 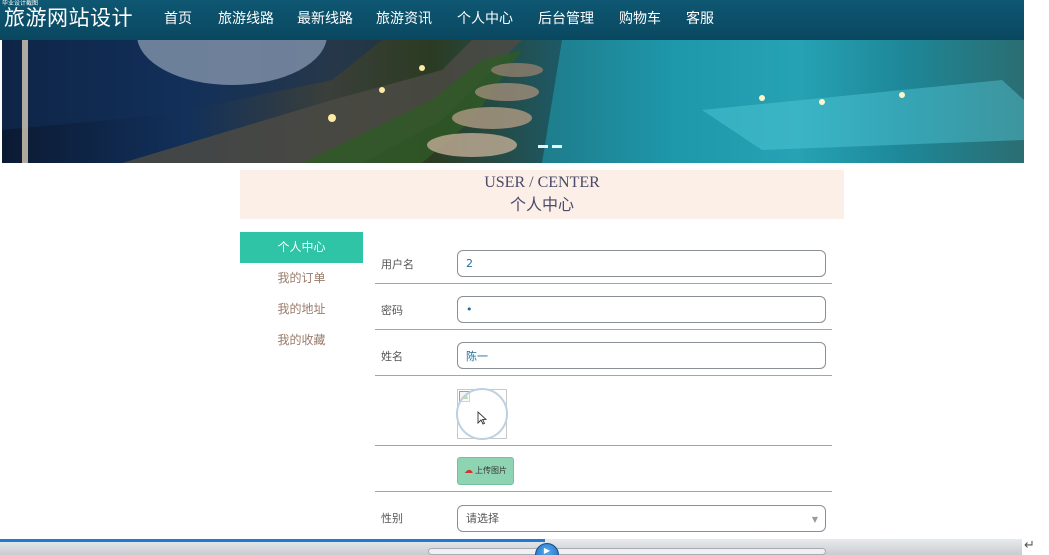 What do you see at coordinates (641, 518) in the screenshot?
I see `gender-select: 请选择 ▼` at bounding box center [641, 518].